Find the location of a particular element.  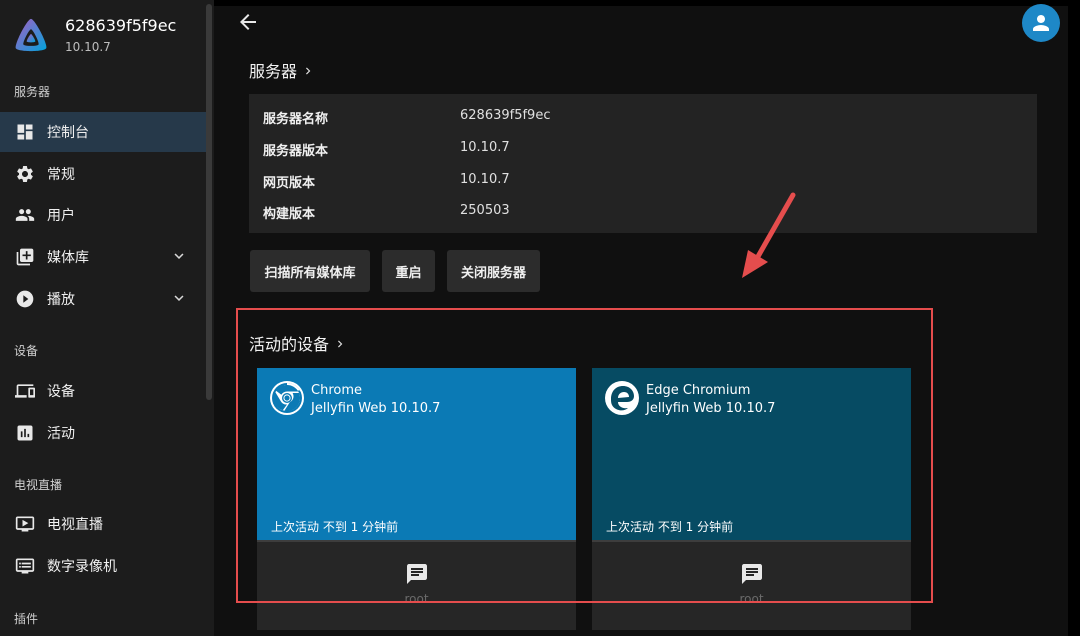

back-button is located at coordinates (248, 22).